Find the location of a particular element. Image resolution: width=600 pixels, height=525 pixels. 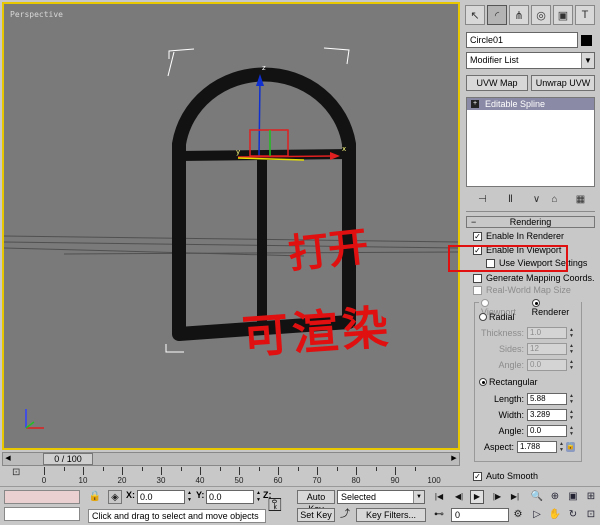

thickness-spinner: Thickness: 1.0 ▲ ▼ is located at coordinates (527, 333).